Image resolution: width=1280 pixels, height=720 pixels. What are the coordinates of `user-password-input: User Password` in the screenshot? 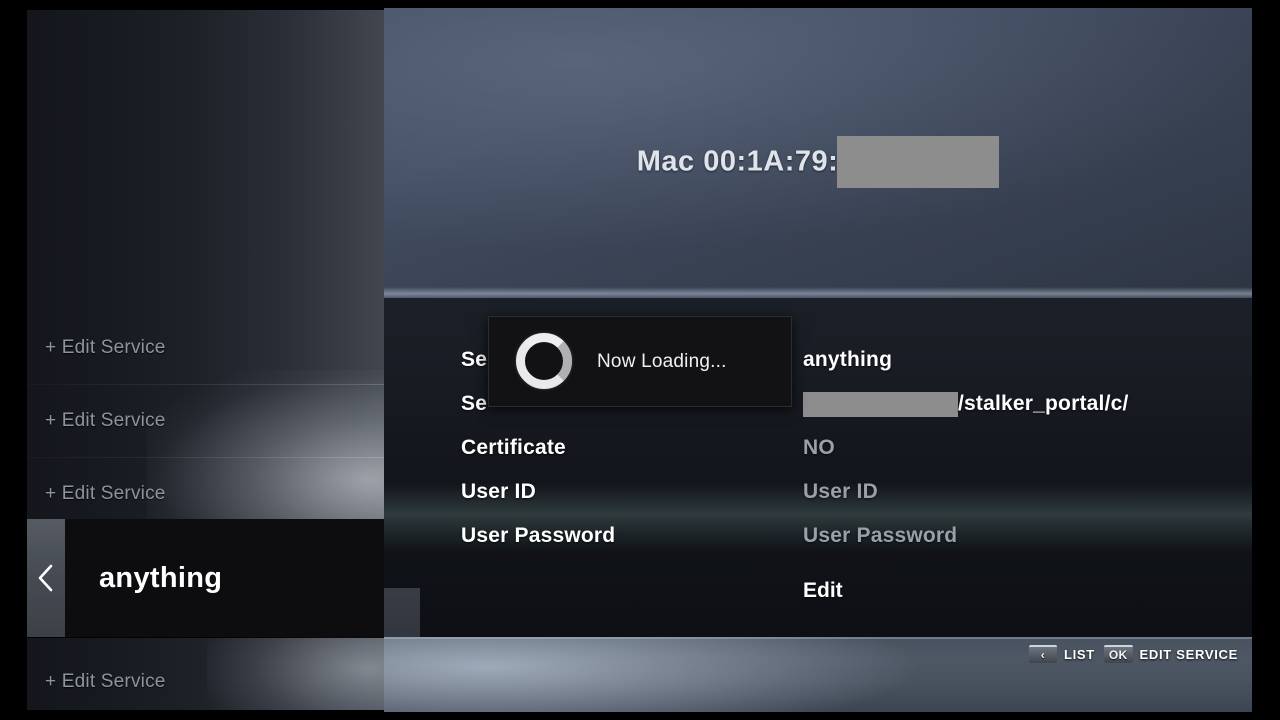 It's located at (880, 536).